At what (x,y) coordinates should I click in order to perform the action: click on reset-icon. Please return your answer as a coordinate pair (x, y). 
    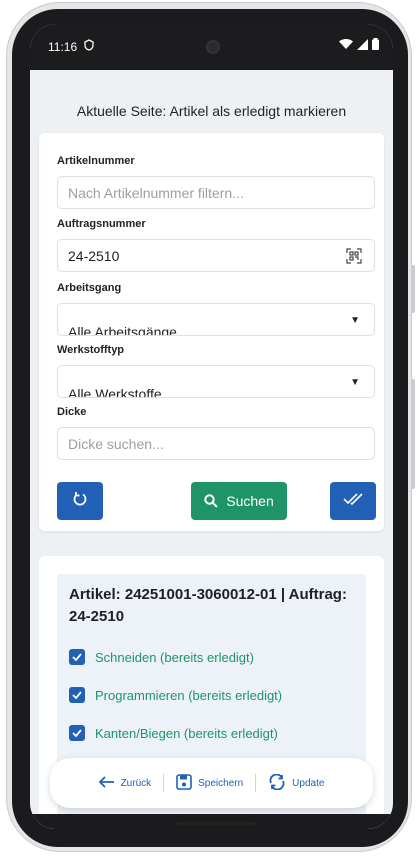
    Looking at the image, I should click on (80, 501).